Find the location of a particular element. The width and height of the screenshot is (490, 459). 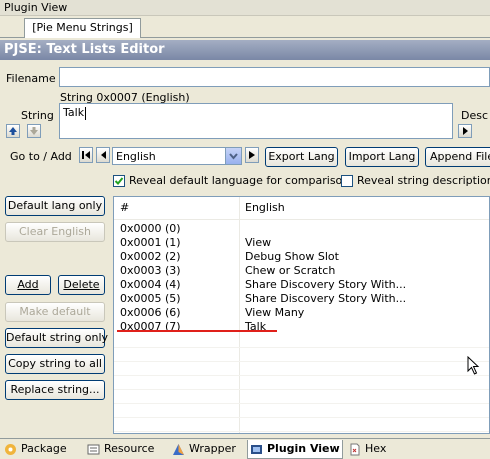

table-row: 0x0006 (6) View Many is located at coordinates (301, 313).